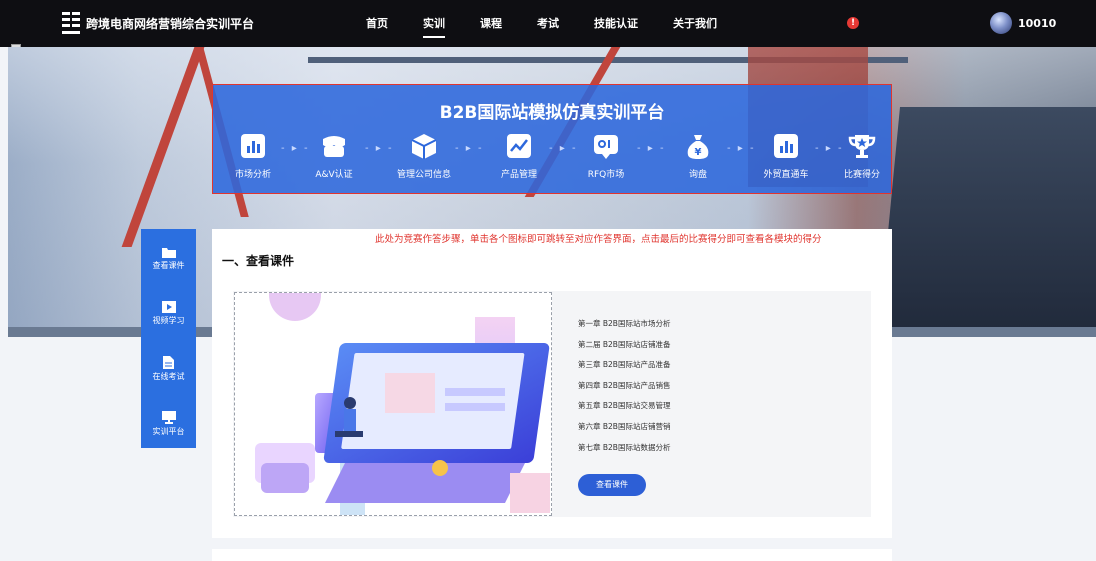  Describe the element at coordinates (624, 431) in the screenshot. I see `chapter-item: 第六章 B2B国际站店铺营销` at that location.